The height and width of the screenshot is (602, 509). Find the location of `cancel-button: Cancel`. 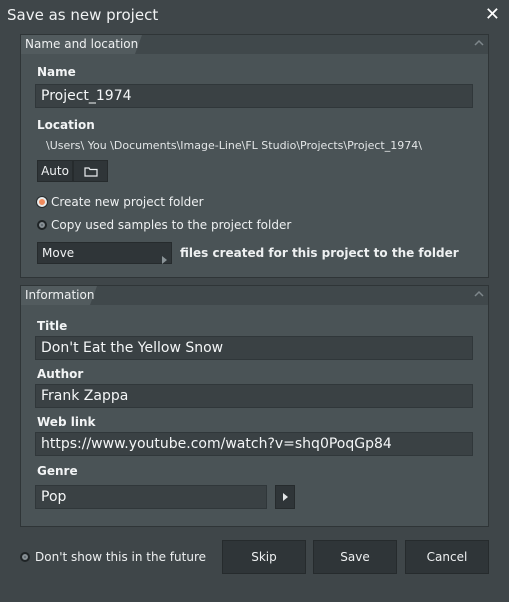

cancel-button: Cancel is located at coordinates (447, 557).